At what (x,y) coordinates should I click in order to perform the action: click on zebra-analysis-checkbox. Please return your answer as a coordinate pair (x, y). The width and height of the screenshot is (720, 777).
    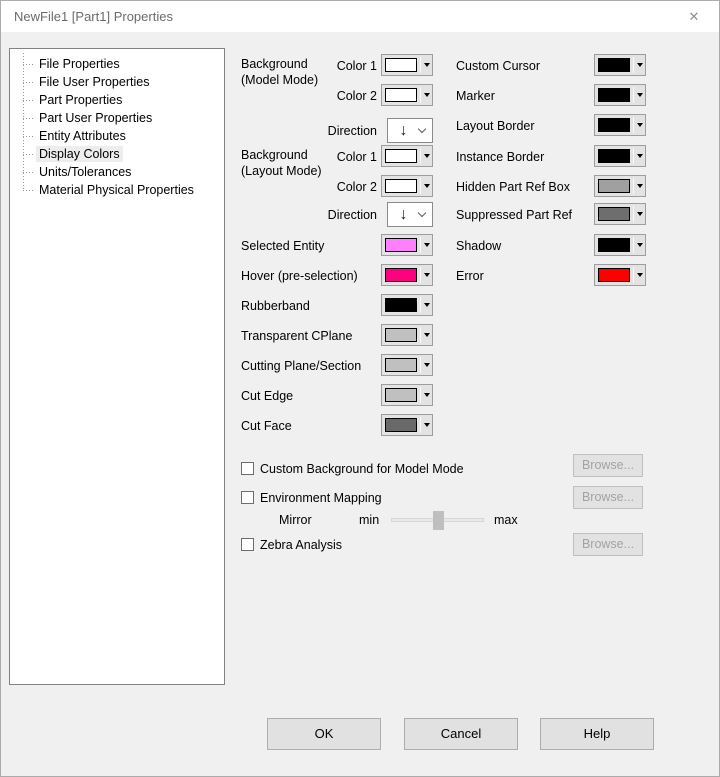
    Looking at the image, I should click on (247, 544).